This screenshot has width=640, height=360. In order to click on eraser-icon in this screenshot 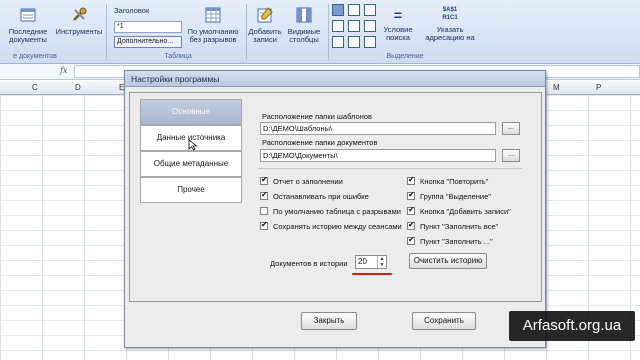, I will do `click(370, 42)`.